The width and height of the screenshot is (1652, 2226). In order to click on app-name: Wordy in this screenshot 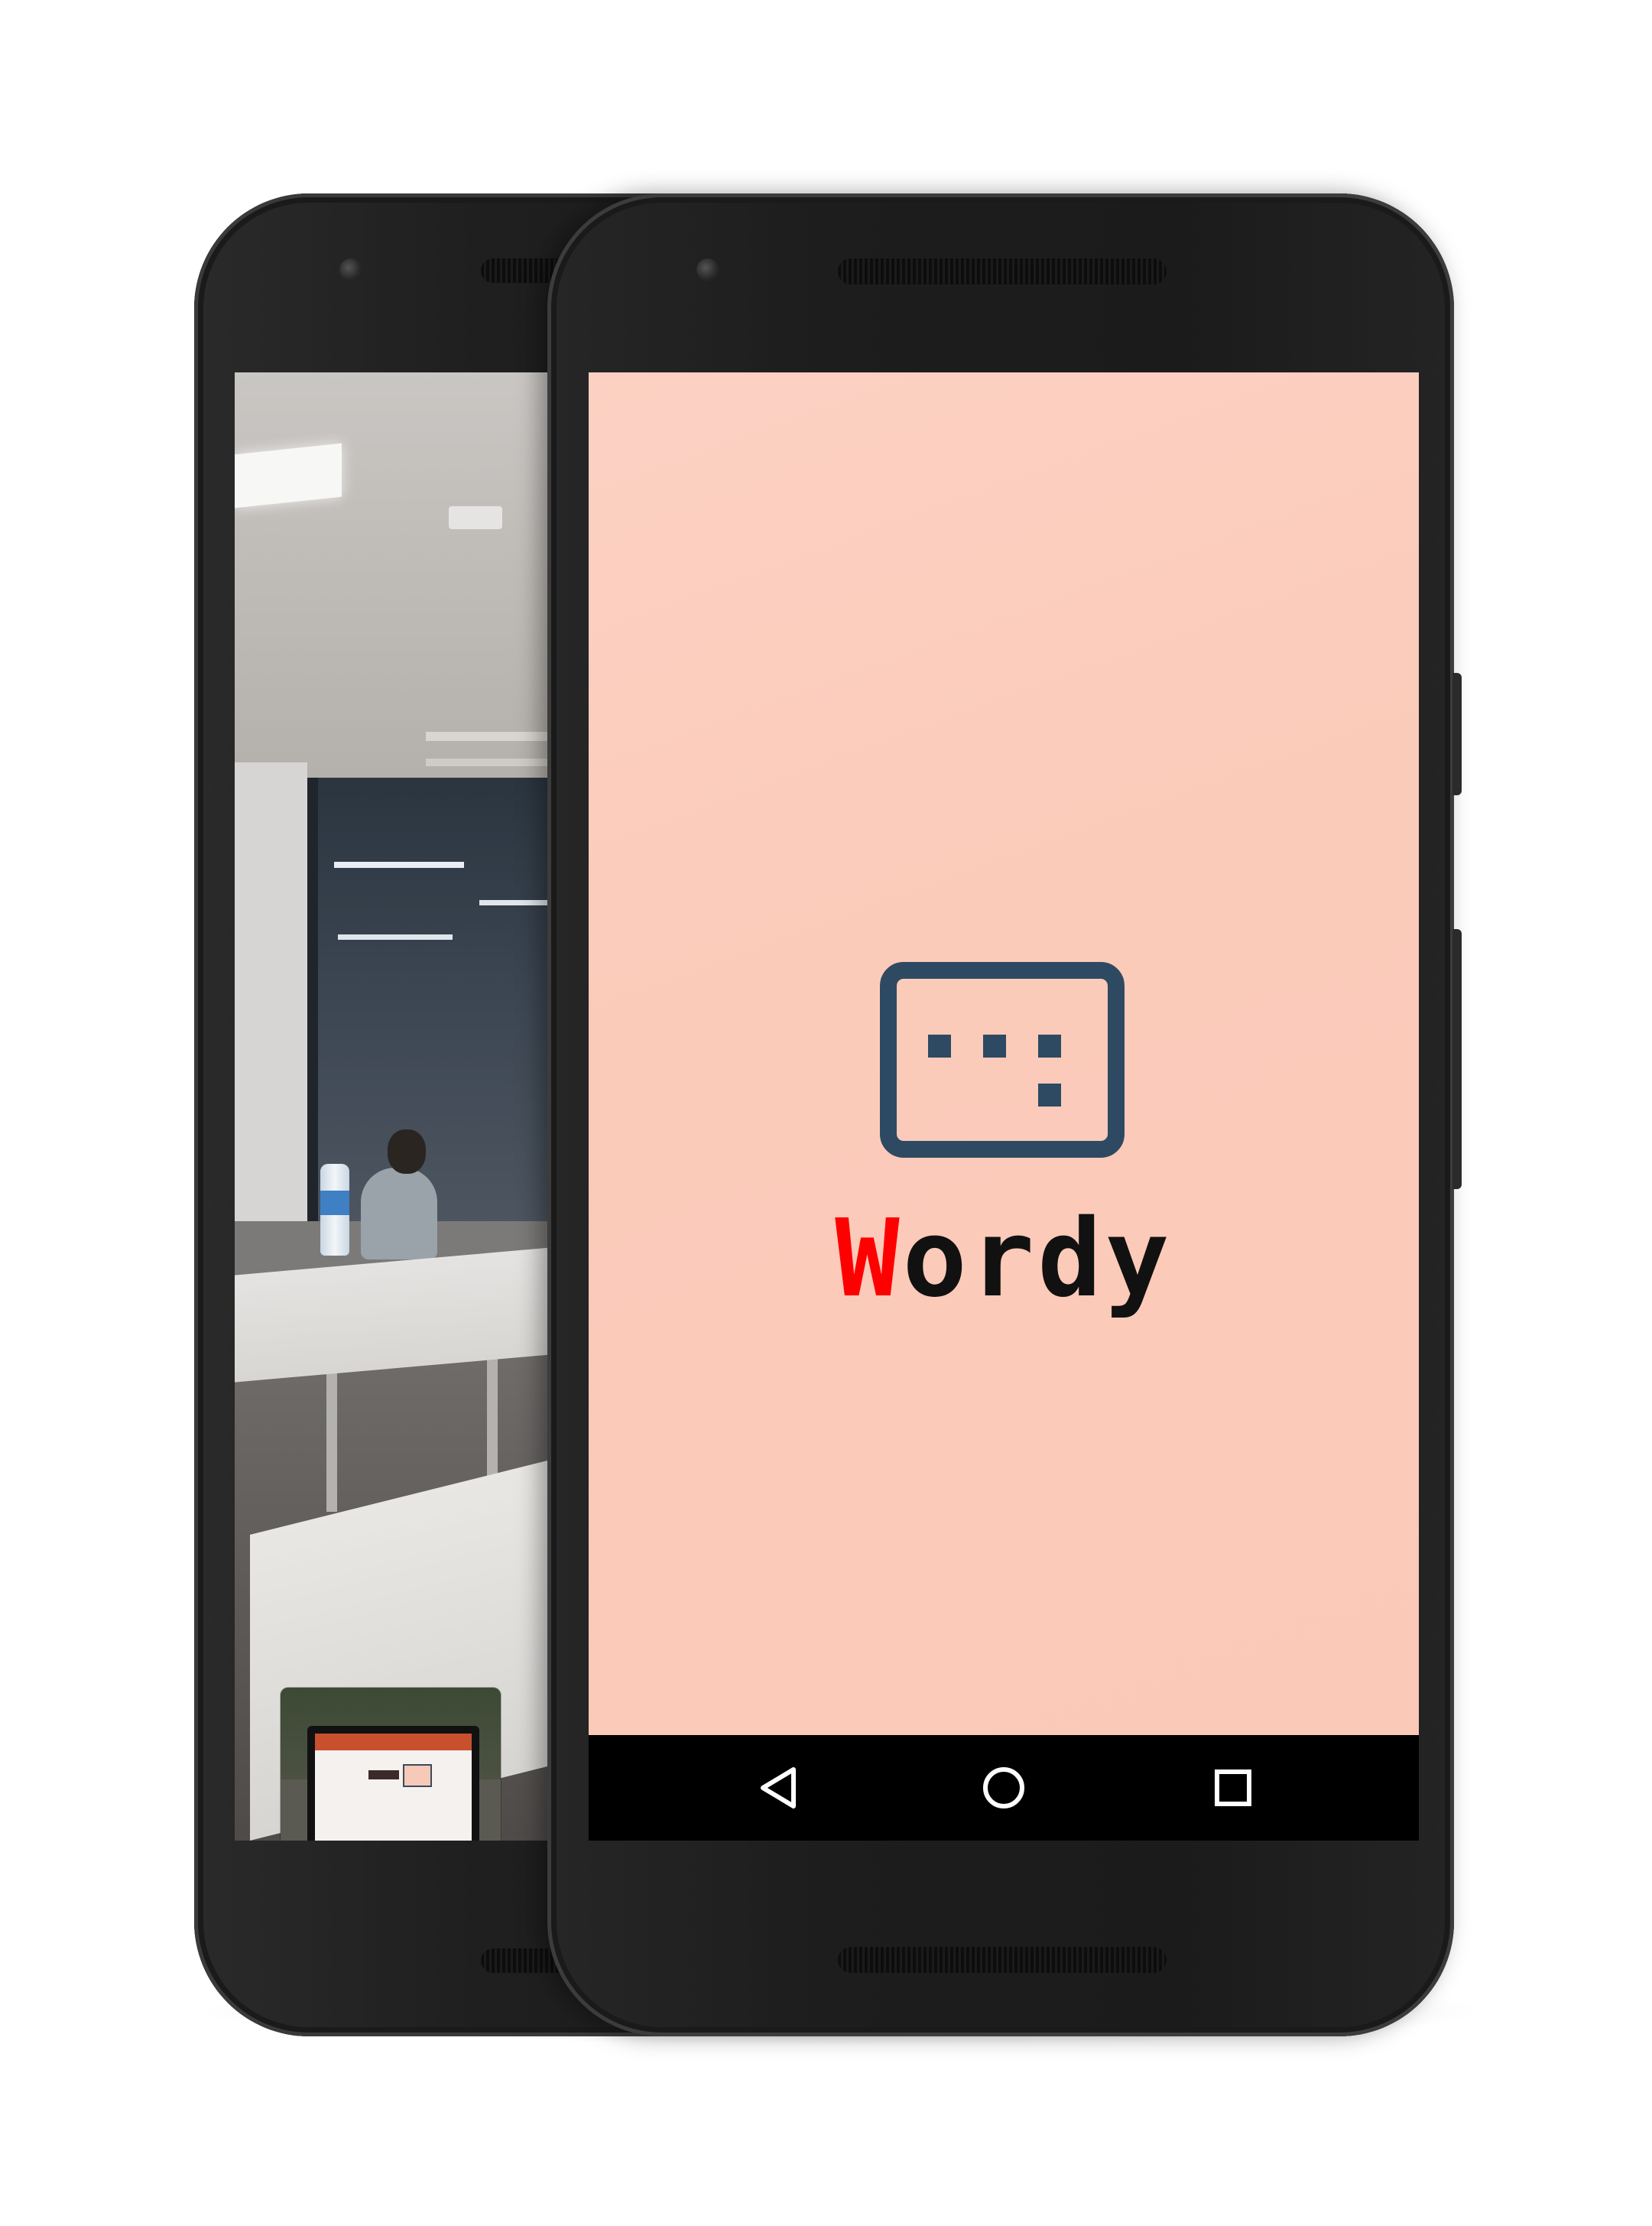, I will do `click(1004, 1259)`.